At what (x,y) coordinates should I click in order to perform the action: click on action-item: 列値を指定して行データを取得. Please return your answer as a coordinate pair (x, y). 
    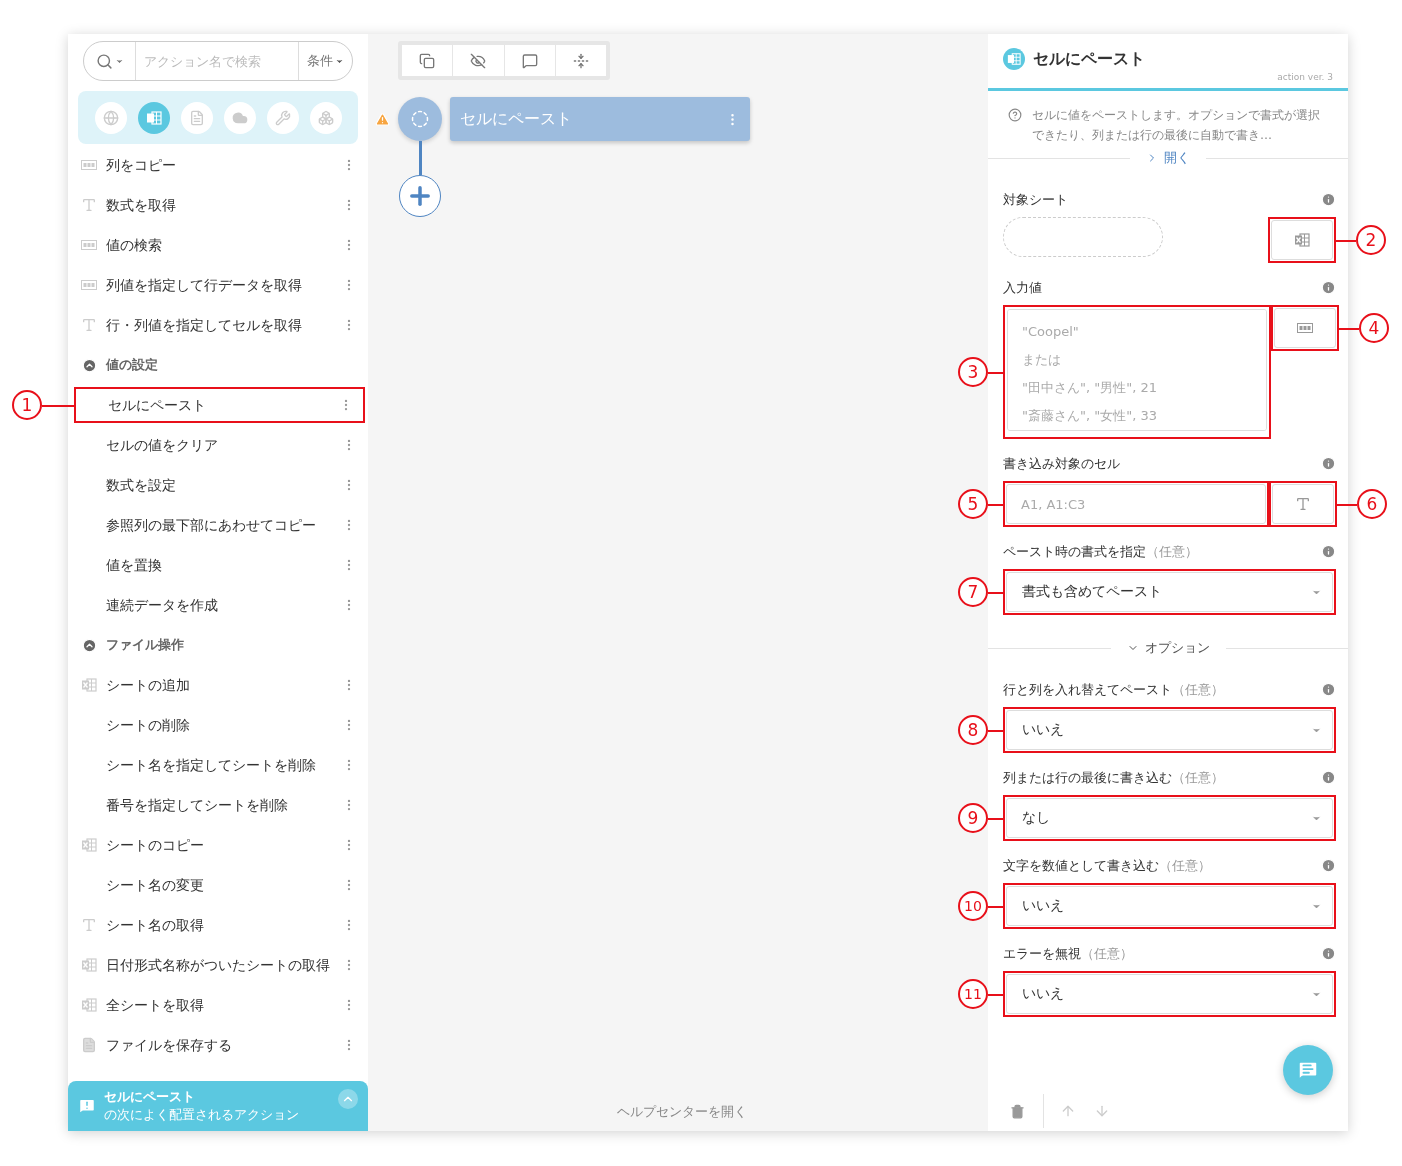
    Looking at the image, I should click on (224, 285).